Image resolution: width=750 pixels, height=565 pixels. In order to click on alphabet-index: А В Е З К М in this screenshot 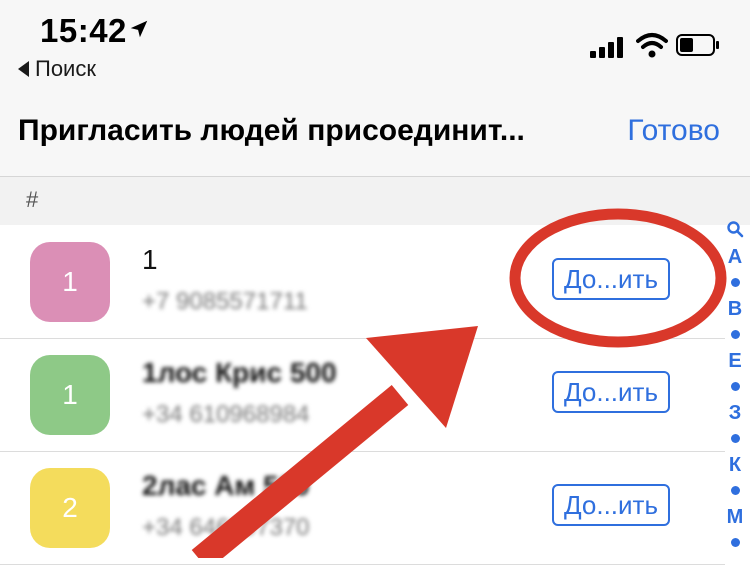, I will do `click(735, 389)`.